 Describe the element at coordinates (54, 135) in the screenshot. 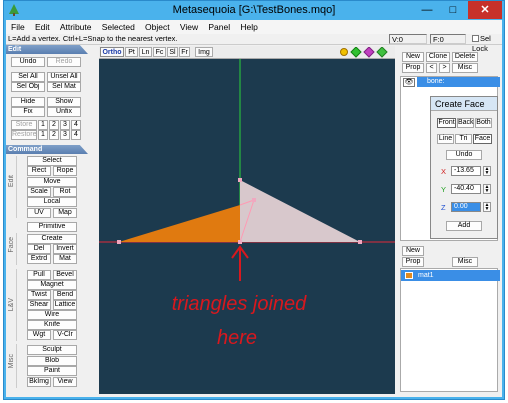

I see `restore-slot-2: 2` at that location.